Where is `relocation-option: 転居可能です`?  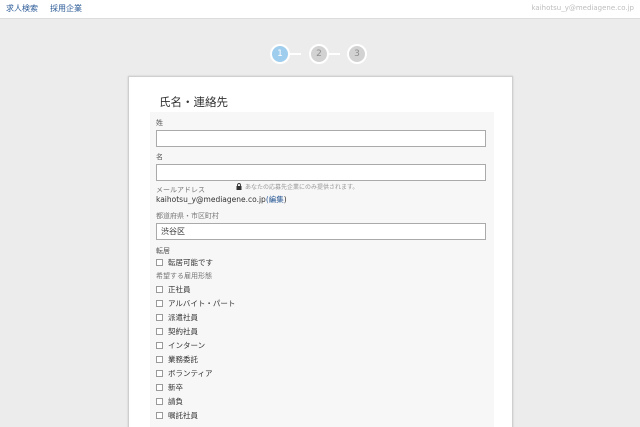 relocation-option: 転居可能です is located at coordinates (184, 262).